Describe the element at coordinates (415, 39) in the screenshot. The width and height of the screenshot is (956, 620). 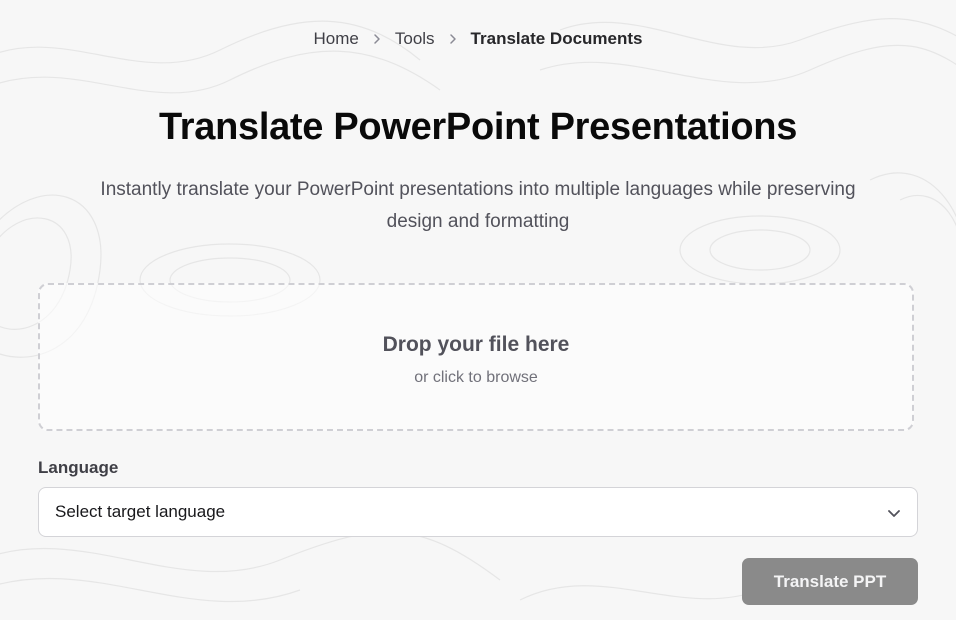
I see `breadcrumb-tools-link: Tools` at that location.